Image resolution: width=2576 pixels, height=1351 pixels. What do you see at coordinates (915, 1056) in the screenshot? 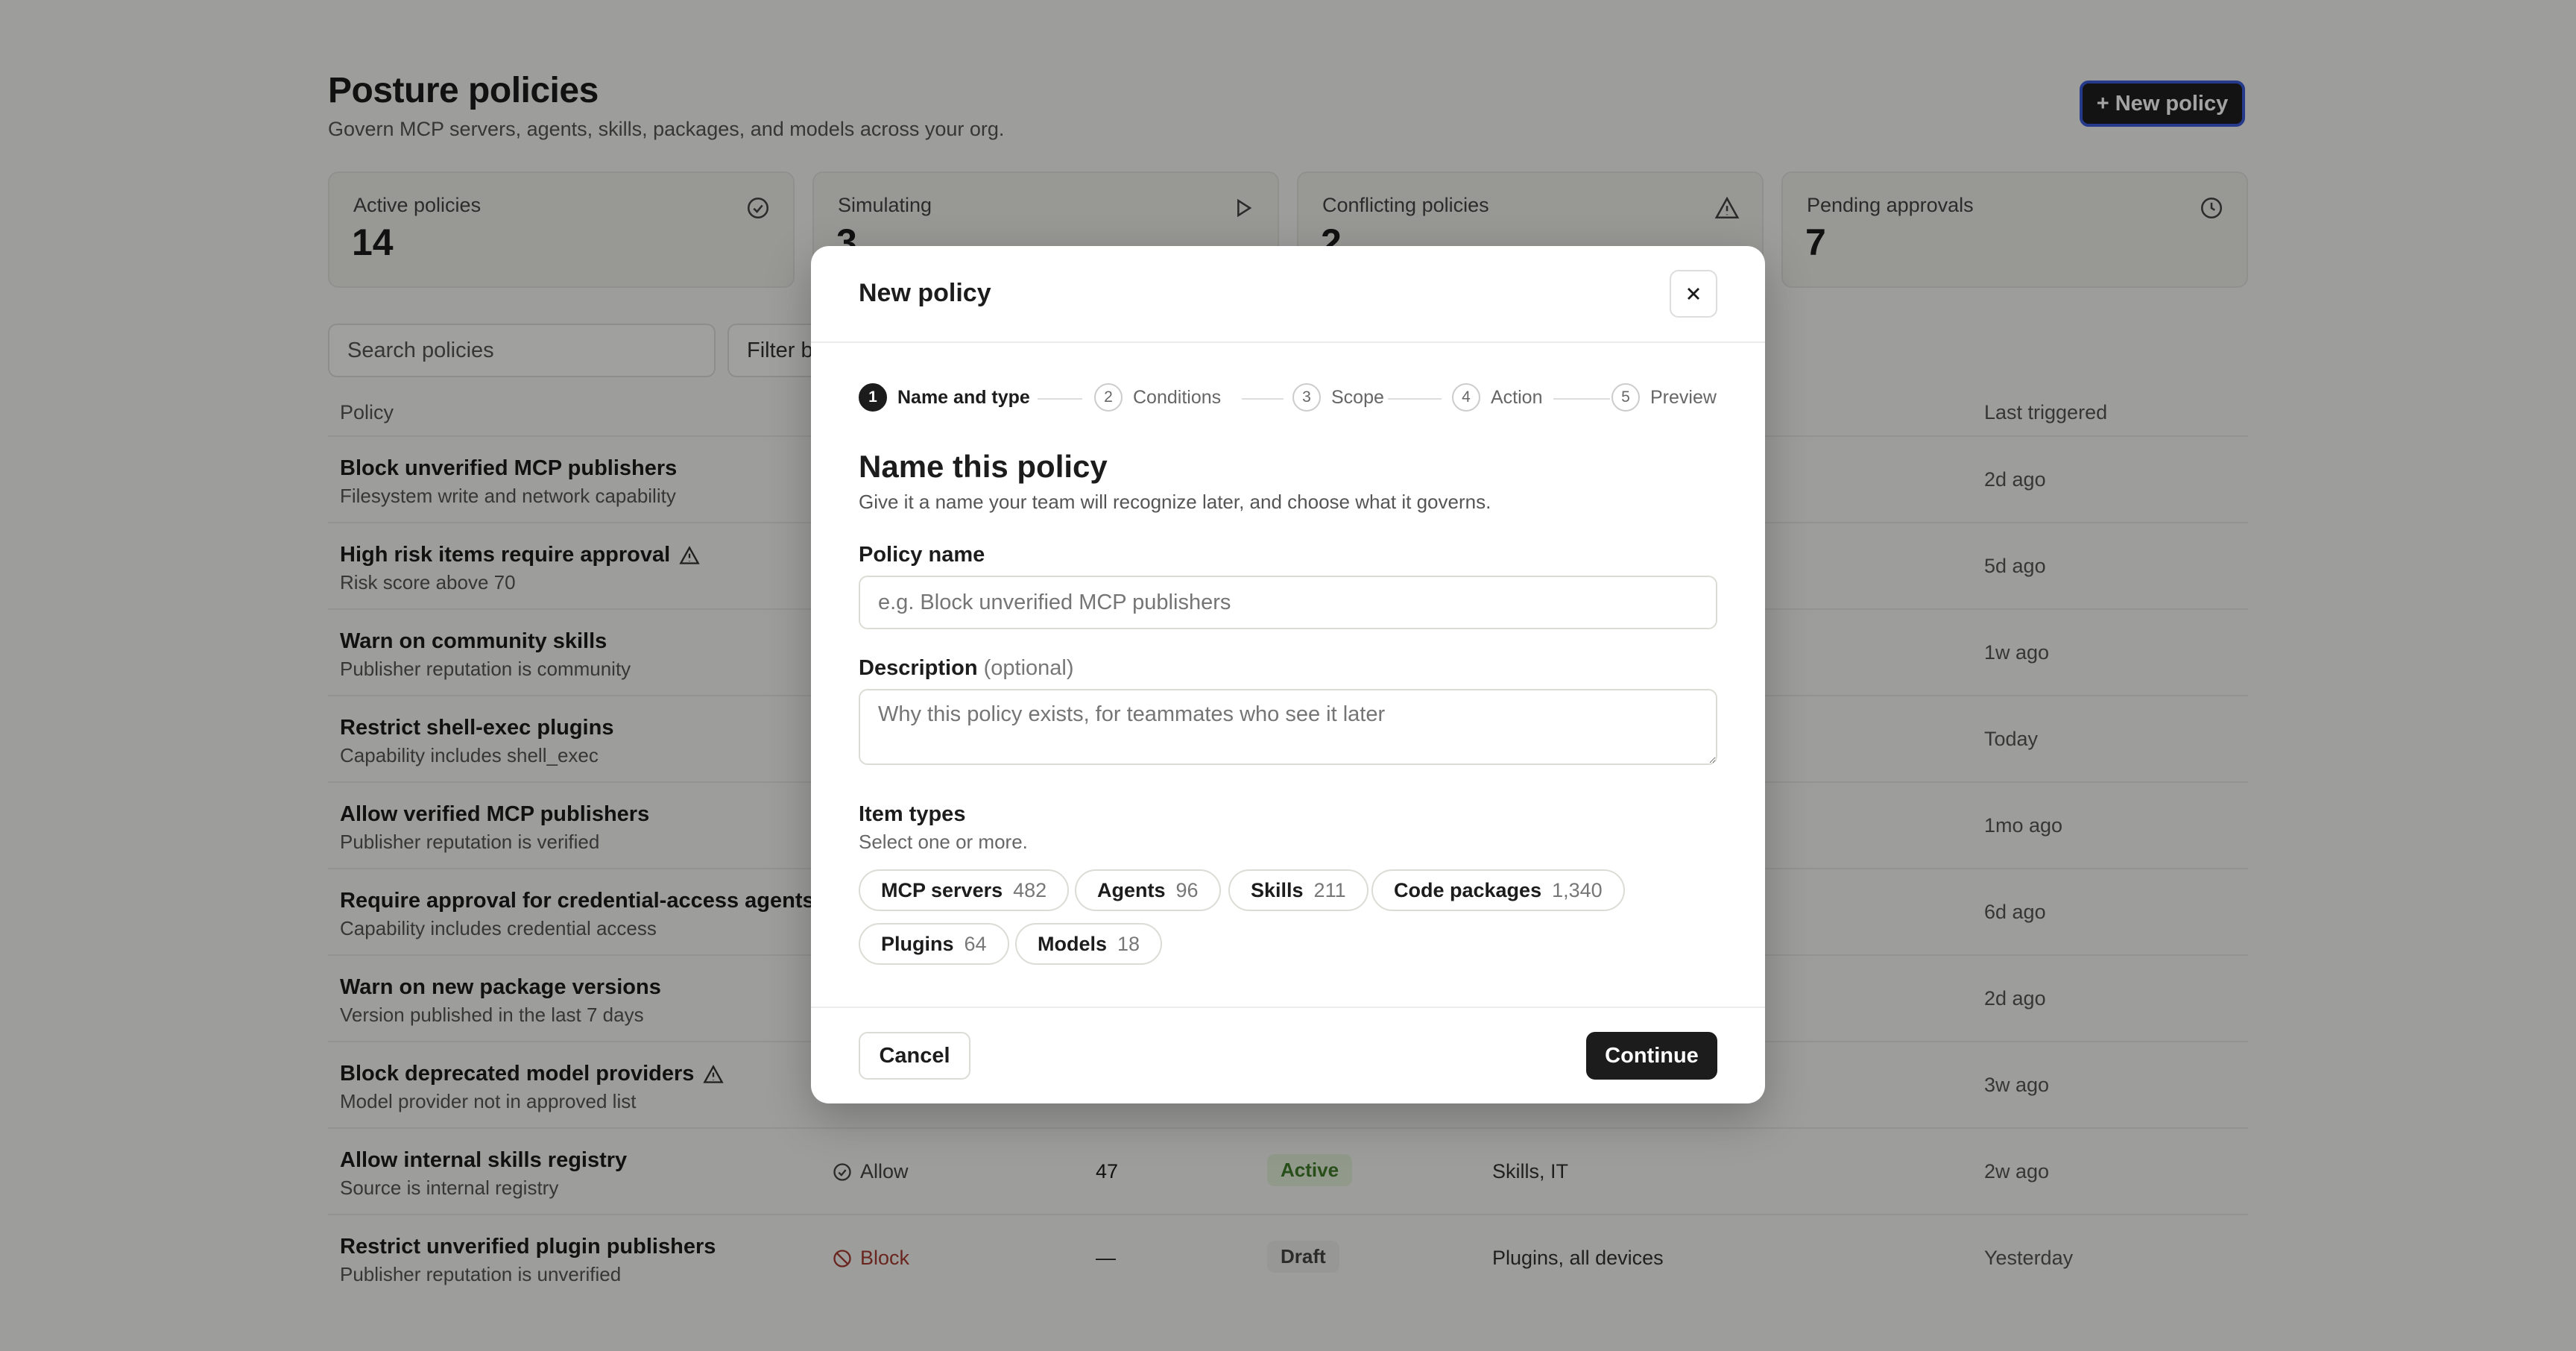
I see `cancel-button: Cancel` at bounding box center [915, 1056].